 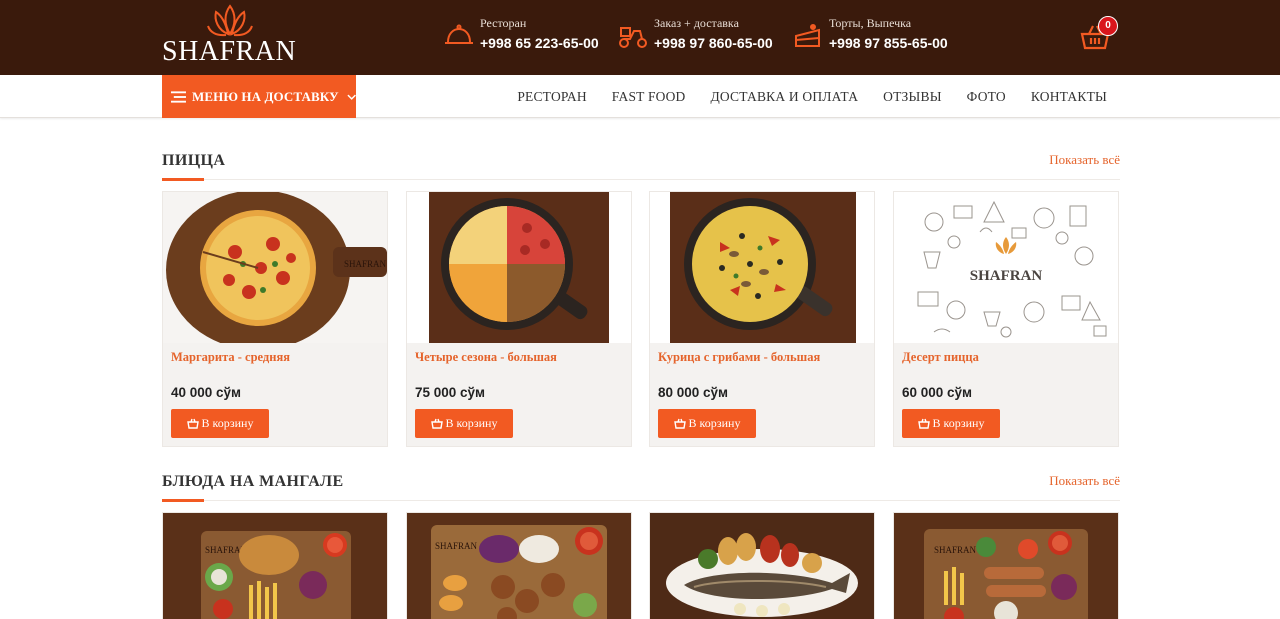 I want to click on logo: SHAFRAN, so click(x=234, y=36).